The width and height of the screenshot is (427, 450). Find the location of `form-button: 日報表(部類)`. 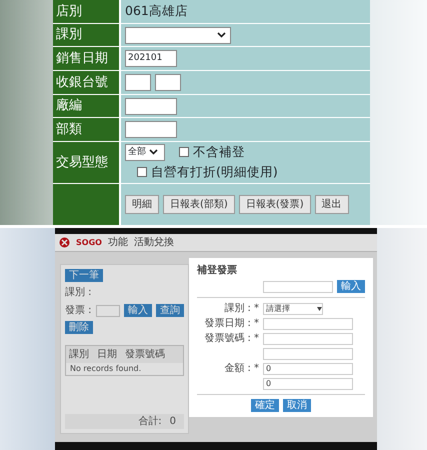

form-button: 日報表(部類) is located at coordinates (199, 204).